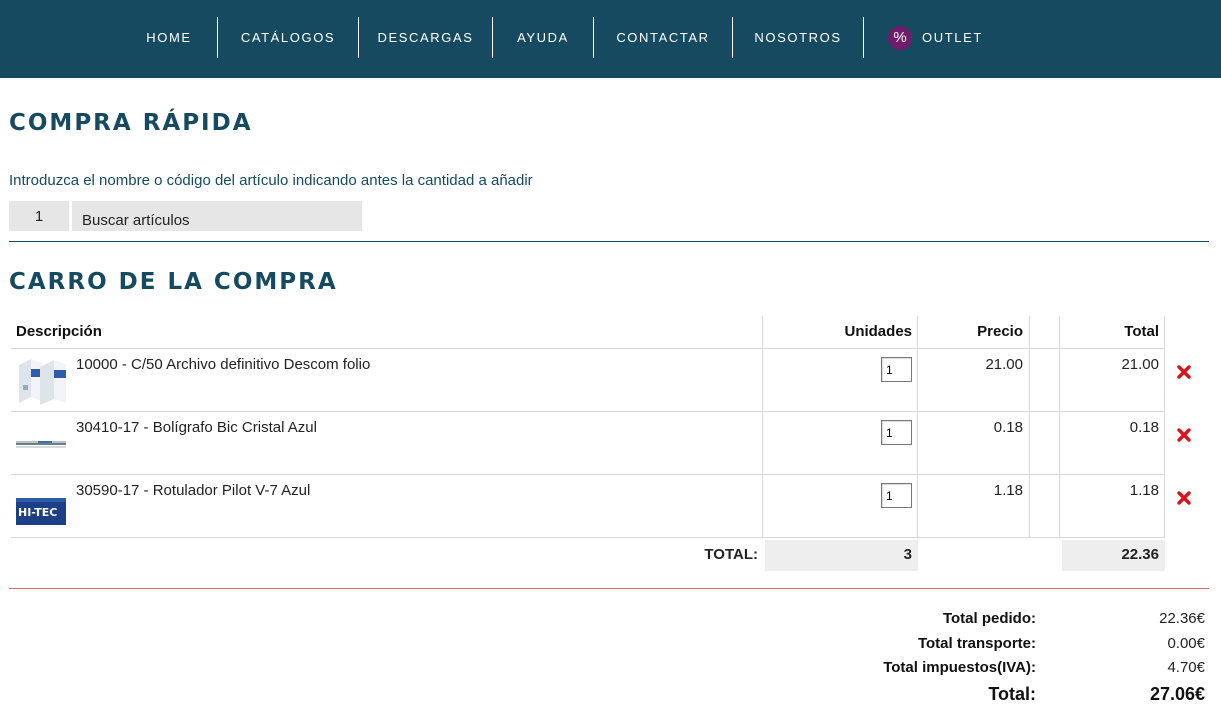  Describe the element at coordinates (1144, 427) in the screenshot. I see `item-total: 0.18` at that location.